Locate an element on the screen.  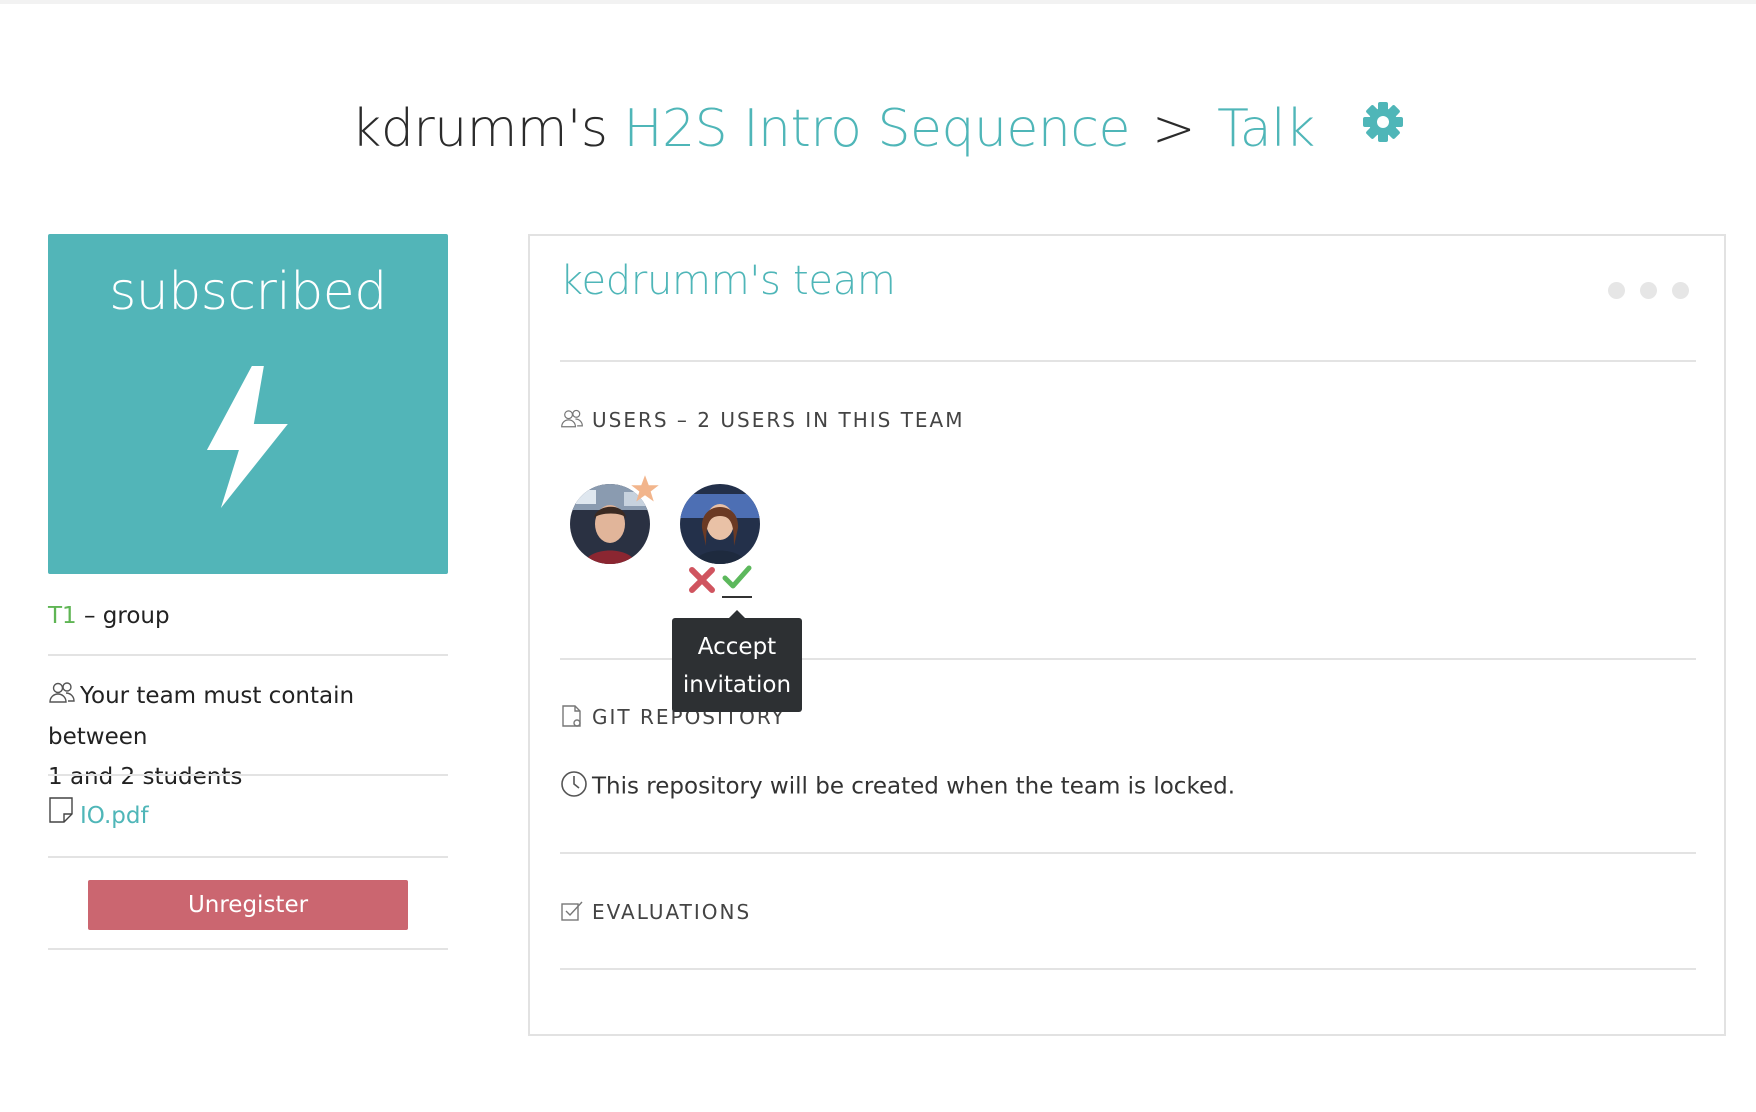
checkbox-icon is located at coordinates (572, 913).